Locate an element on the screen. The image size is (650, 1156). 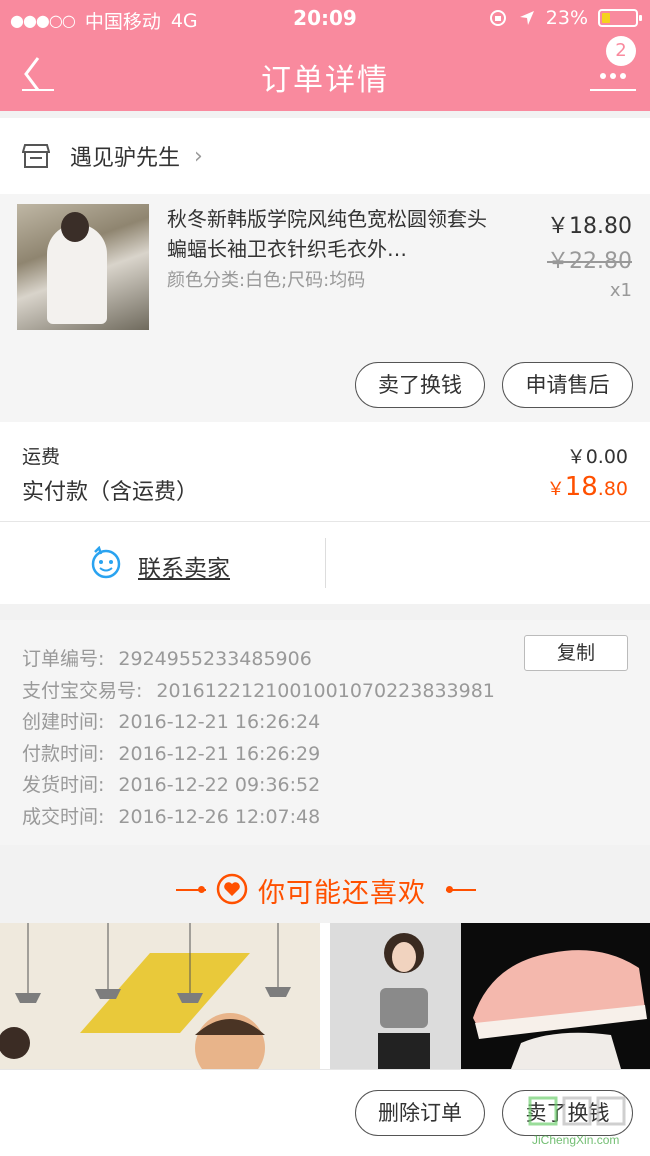
payment-summary: 运费 ￥0.00 实付款（含运费） ￥18.80 is located at coordinates (325, 472).